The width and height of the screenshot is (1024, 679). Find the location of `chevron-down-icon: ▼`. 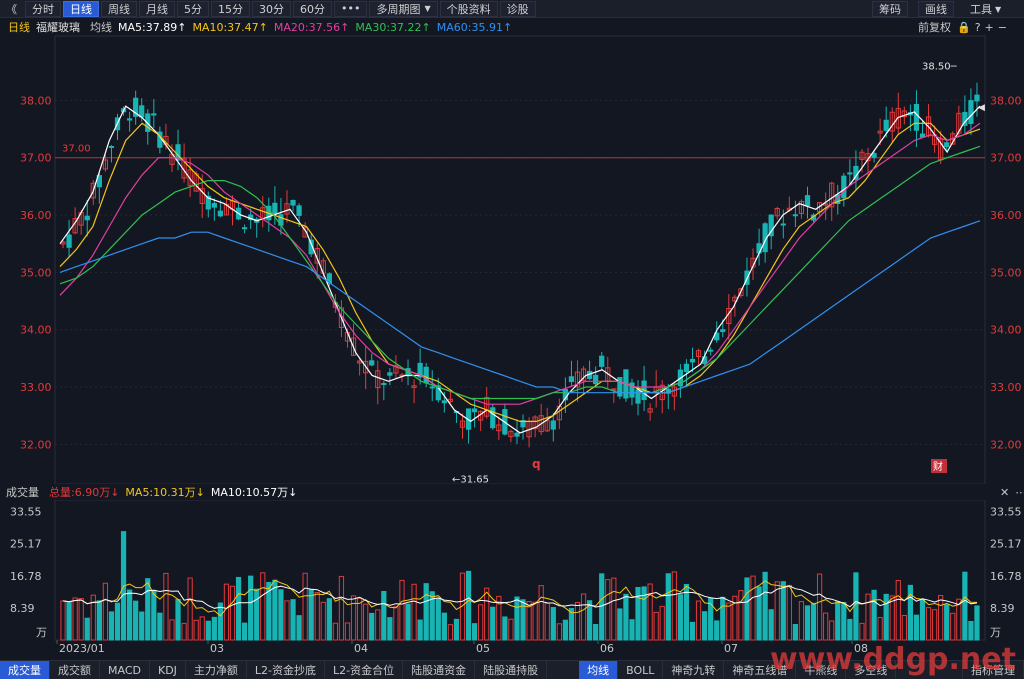

chevron-down-icon: ▼ is located at coordinates (427, 8).